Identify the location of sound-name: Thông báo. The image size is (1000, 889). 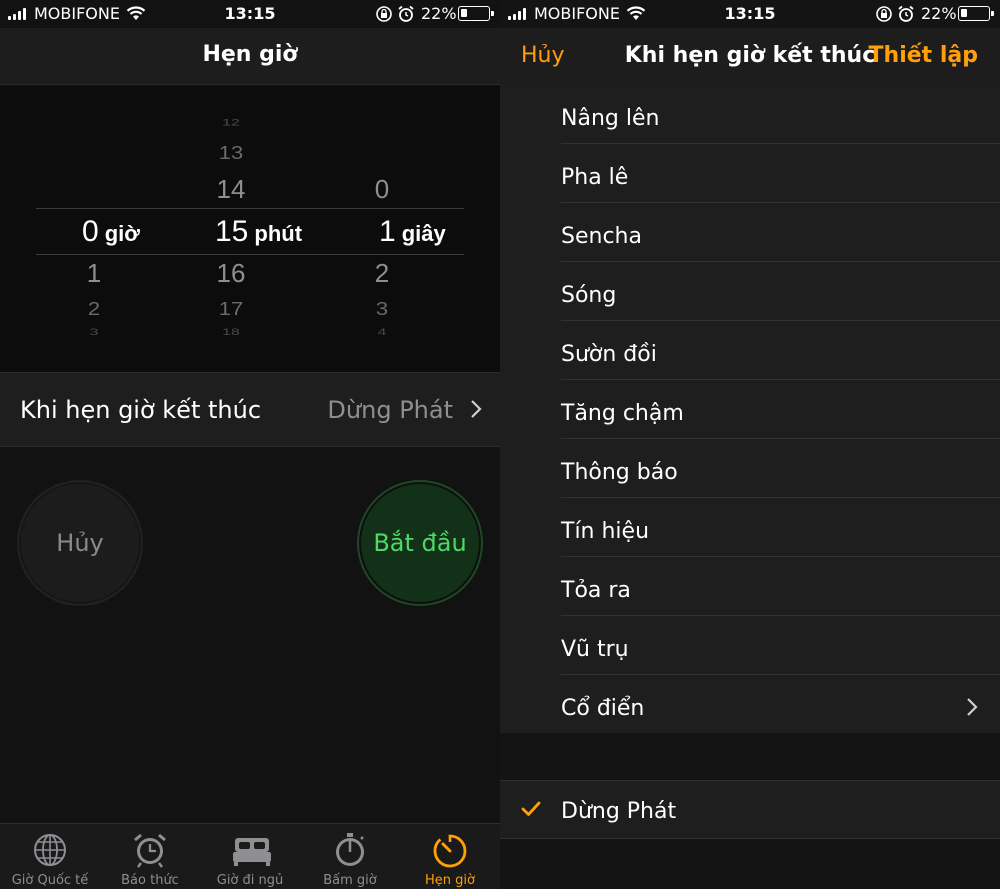
(619, 472).